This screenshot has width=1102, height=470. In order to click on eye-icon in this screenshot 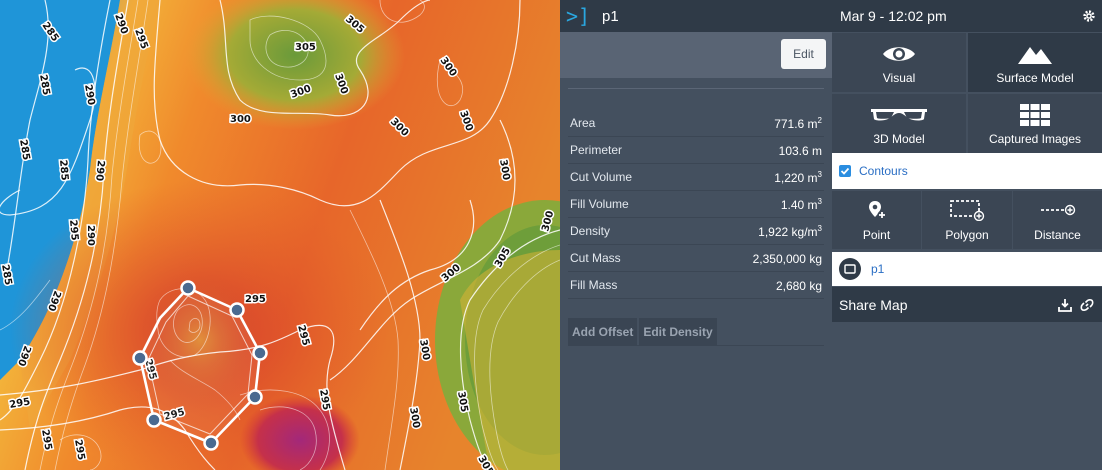, I will do `click(899, 54)`.